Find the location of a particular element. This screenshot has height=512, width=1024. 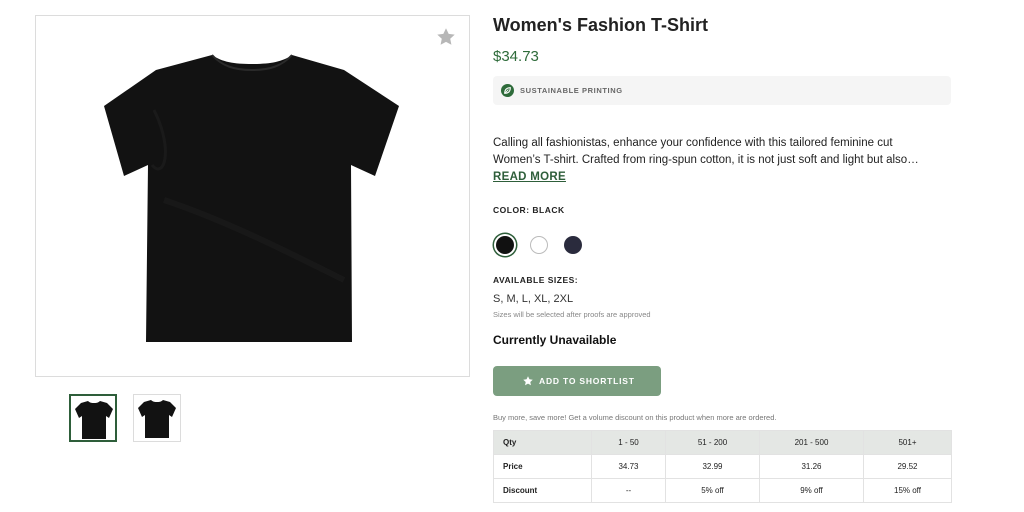

product-title: Women's Fashion T-Shirt is located at coordinates (600, 25).